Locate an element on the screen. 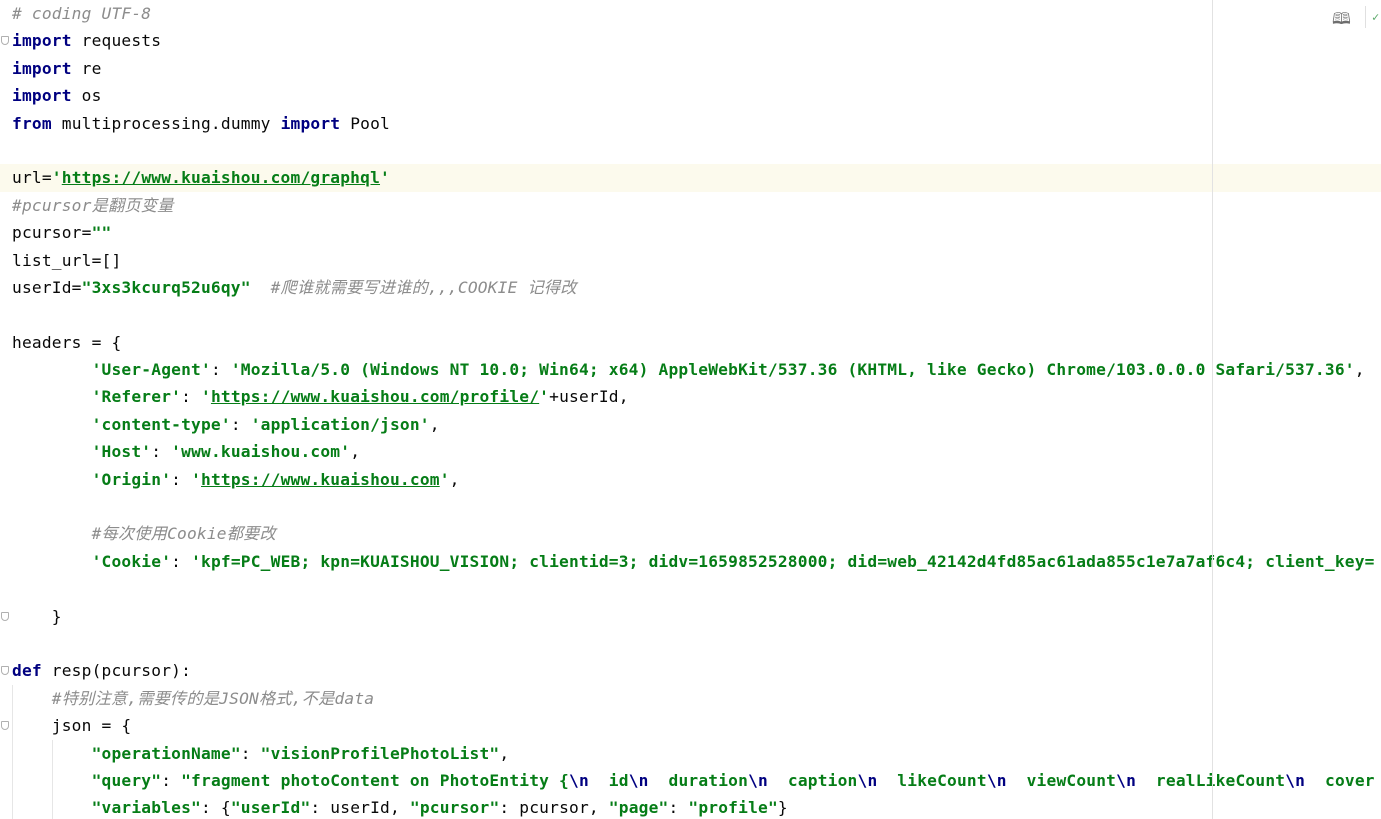 The height and width of the screenshot is (819, 1381). book-icon: 🕮 is located at coordinates (1341, 21).